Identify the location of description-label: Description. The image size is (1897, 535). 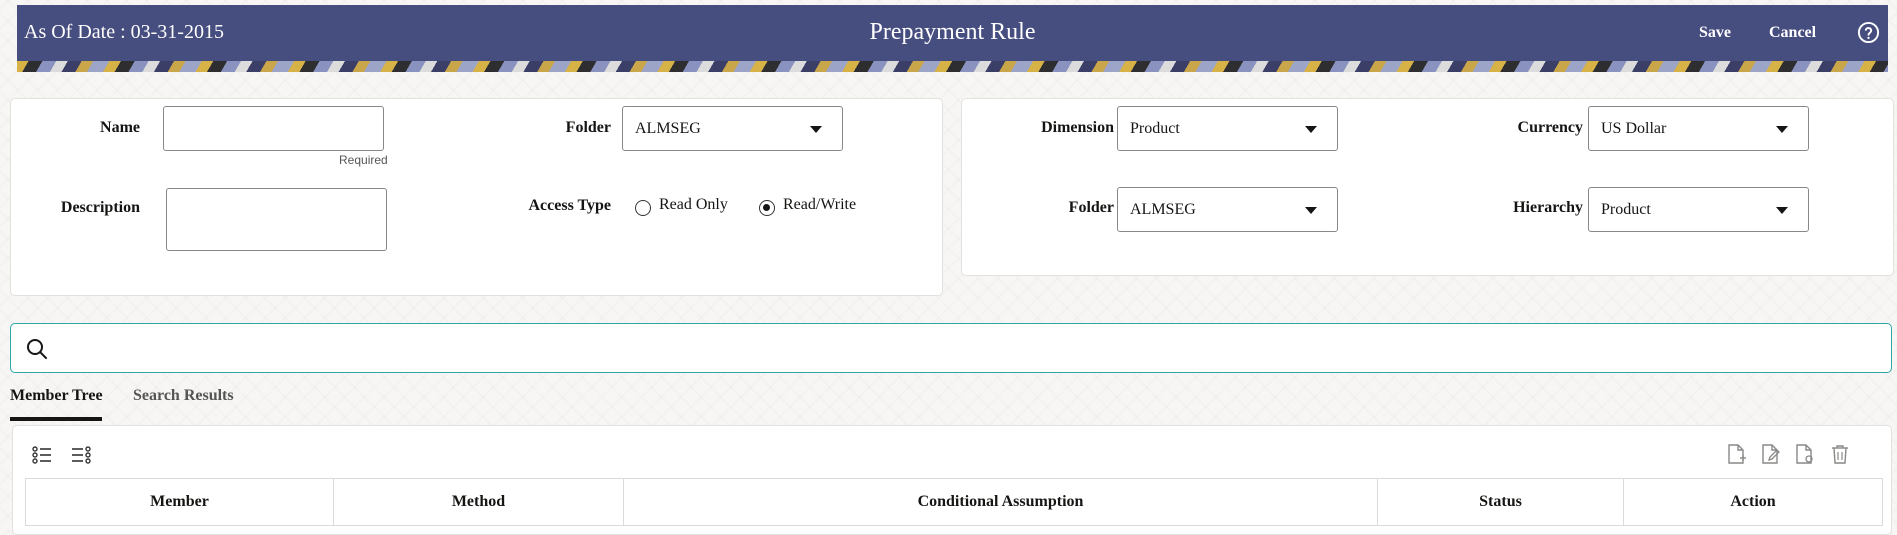
(100, 207).